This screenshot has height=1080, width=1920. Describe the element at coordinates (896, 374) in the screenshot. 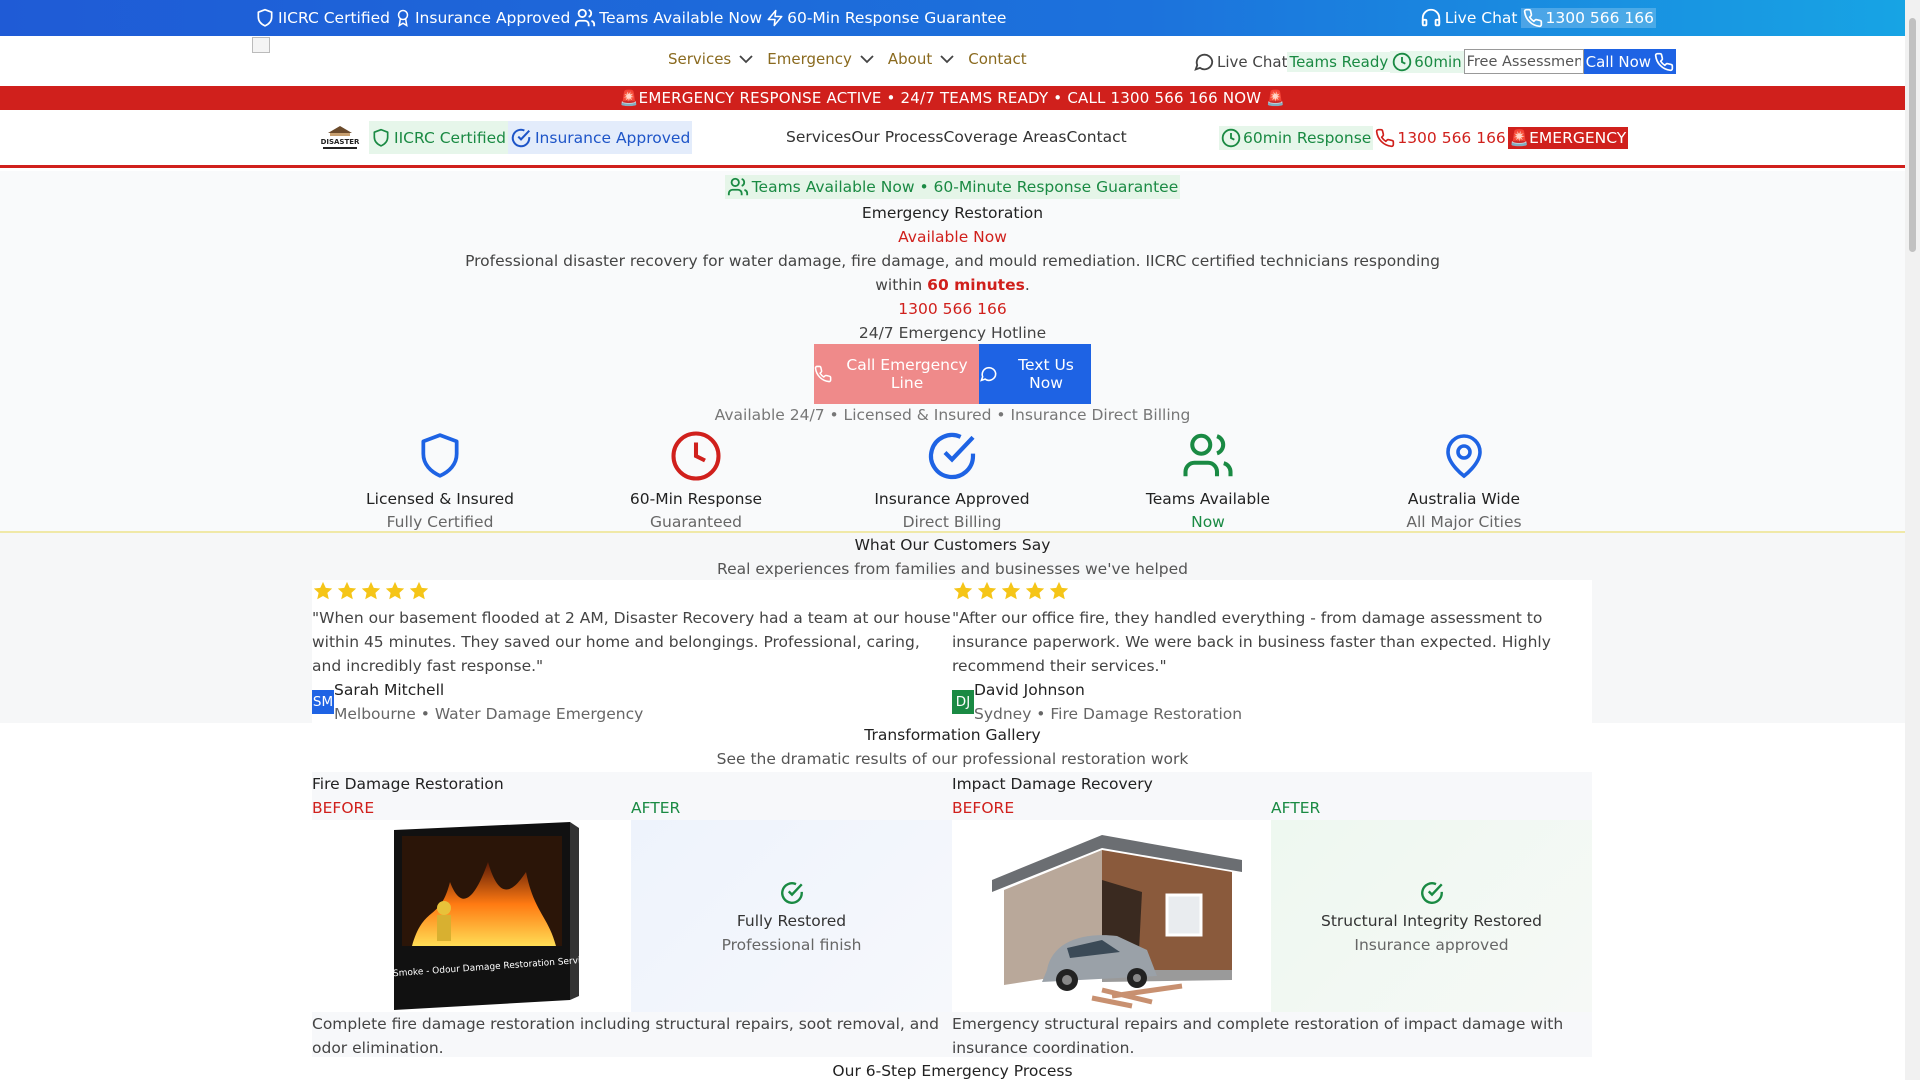

I see `call-emergency-line-button: Call Emergency Line` at that location.